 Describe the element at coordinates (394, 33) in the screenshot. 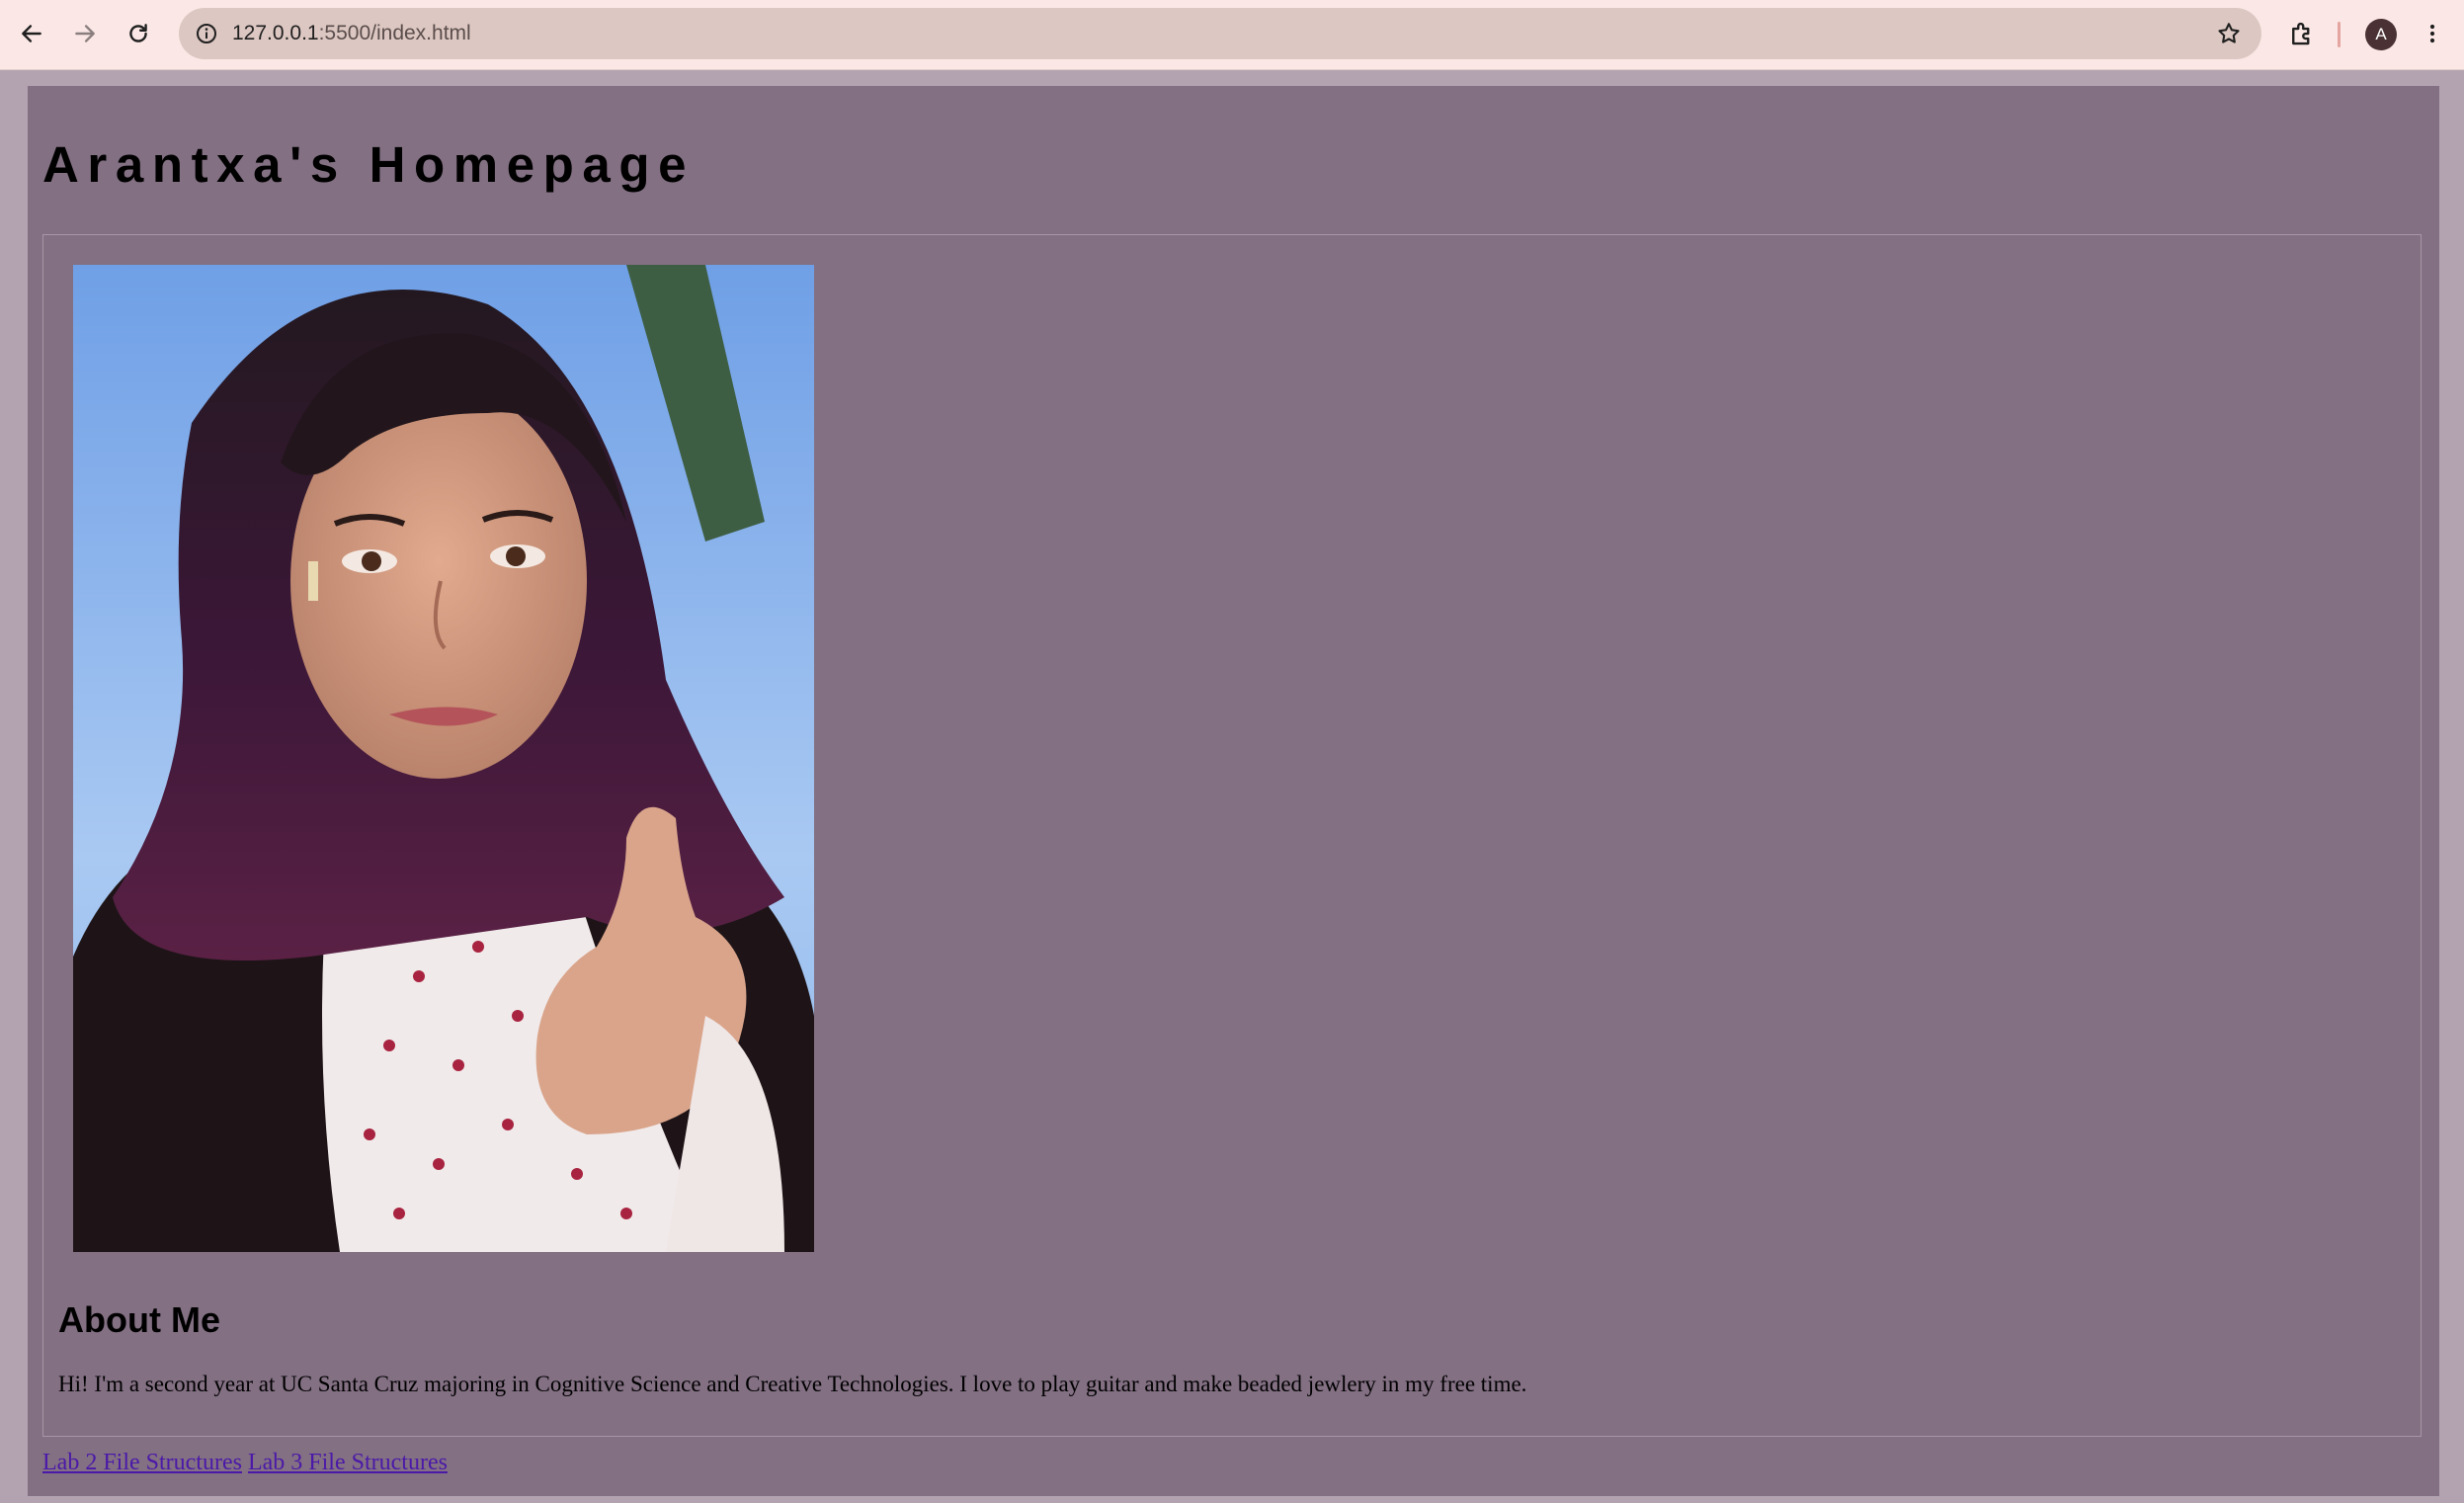

I see `url-path: :5500/index.html` at that location.